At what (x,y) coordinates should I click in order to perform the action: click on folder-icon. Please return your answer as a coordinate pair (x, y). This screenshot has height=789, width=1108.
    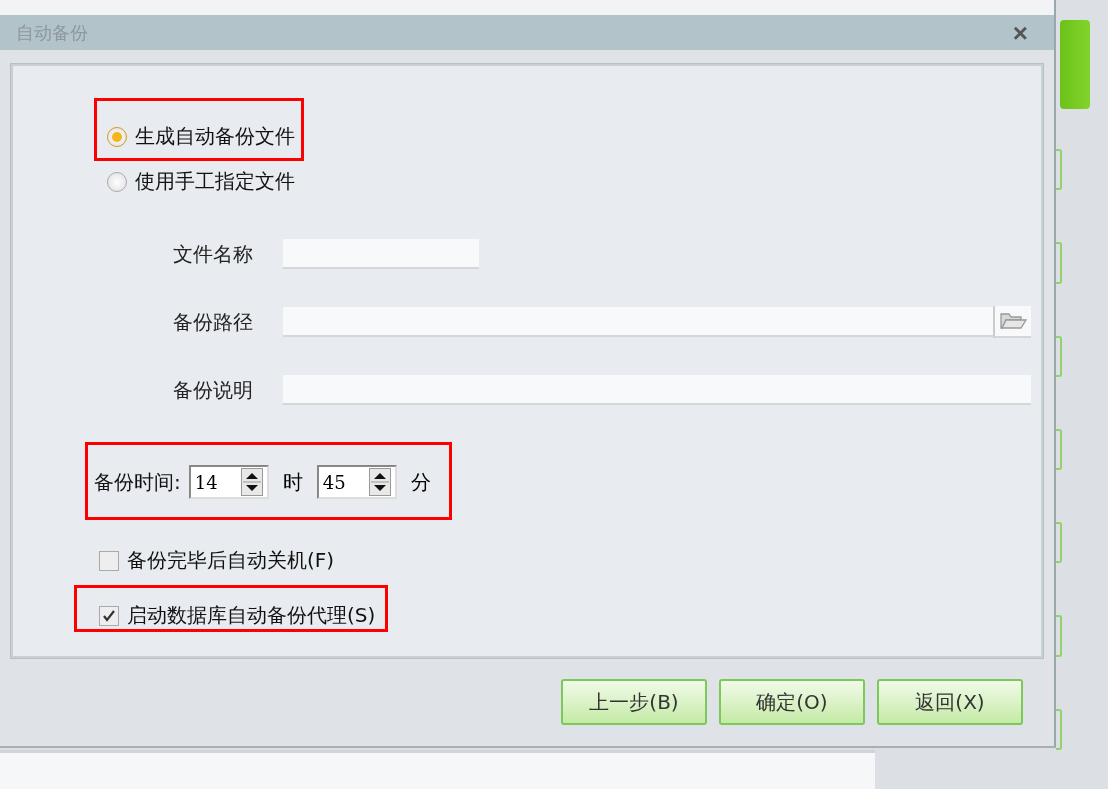
    Looking at the image, I should click on (1013, 321).